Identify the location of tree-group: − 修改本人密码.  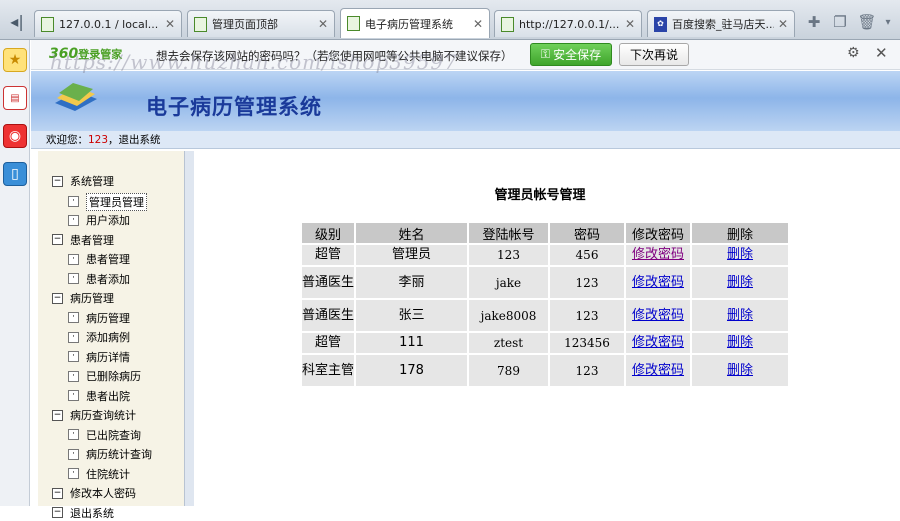
(94, 493).